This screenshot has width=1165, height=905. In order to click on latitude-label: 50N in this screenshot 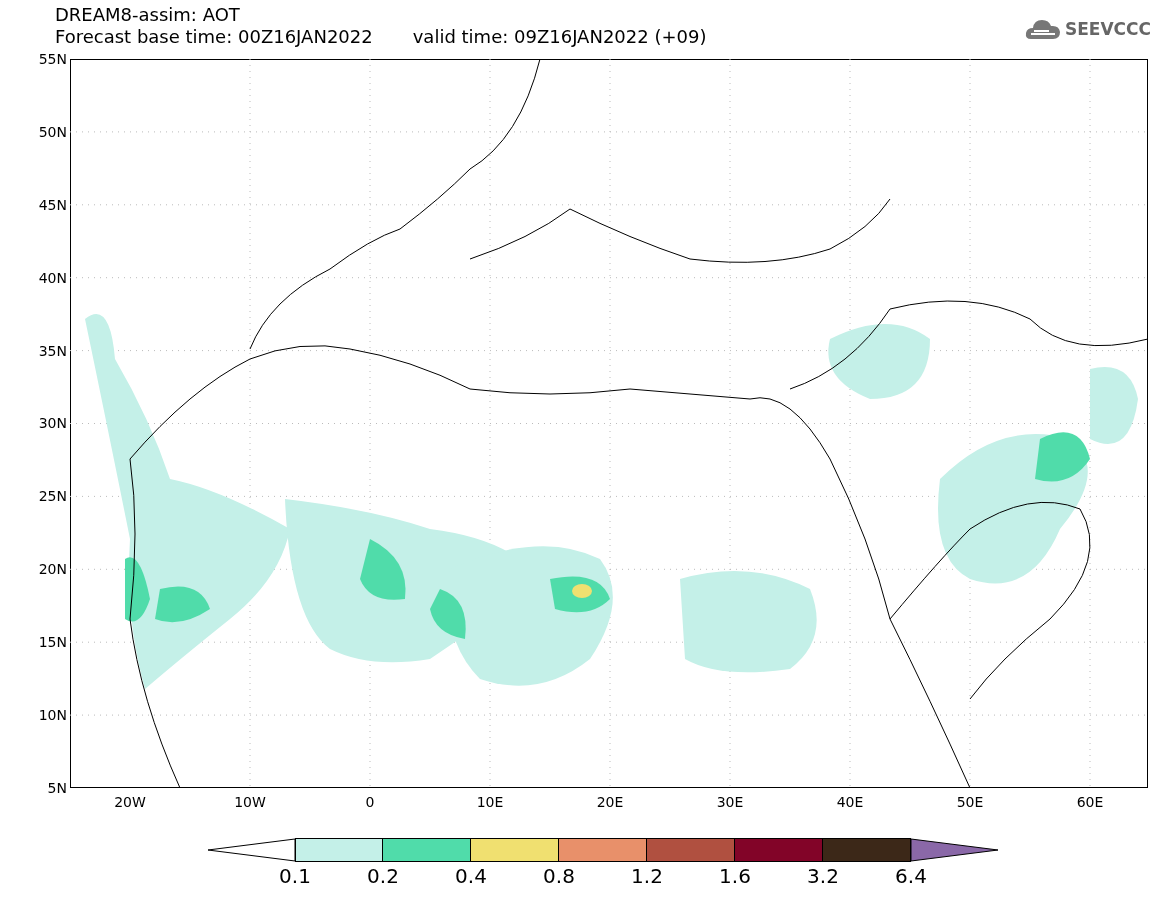, I will do `click(52, 131)`.